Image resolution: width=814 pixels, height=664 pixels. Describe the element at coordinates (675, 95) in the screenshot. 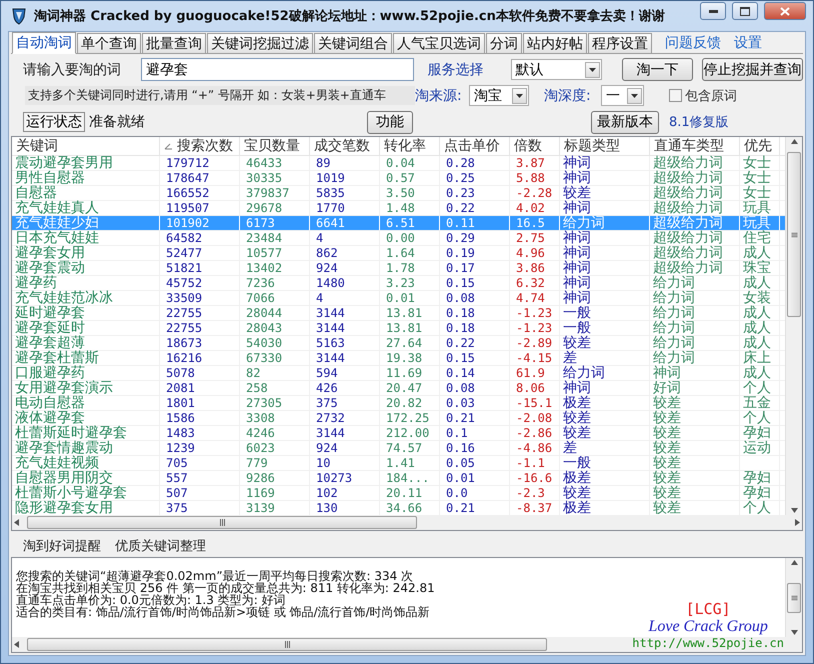

I see `checkbox` at that location.